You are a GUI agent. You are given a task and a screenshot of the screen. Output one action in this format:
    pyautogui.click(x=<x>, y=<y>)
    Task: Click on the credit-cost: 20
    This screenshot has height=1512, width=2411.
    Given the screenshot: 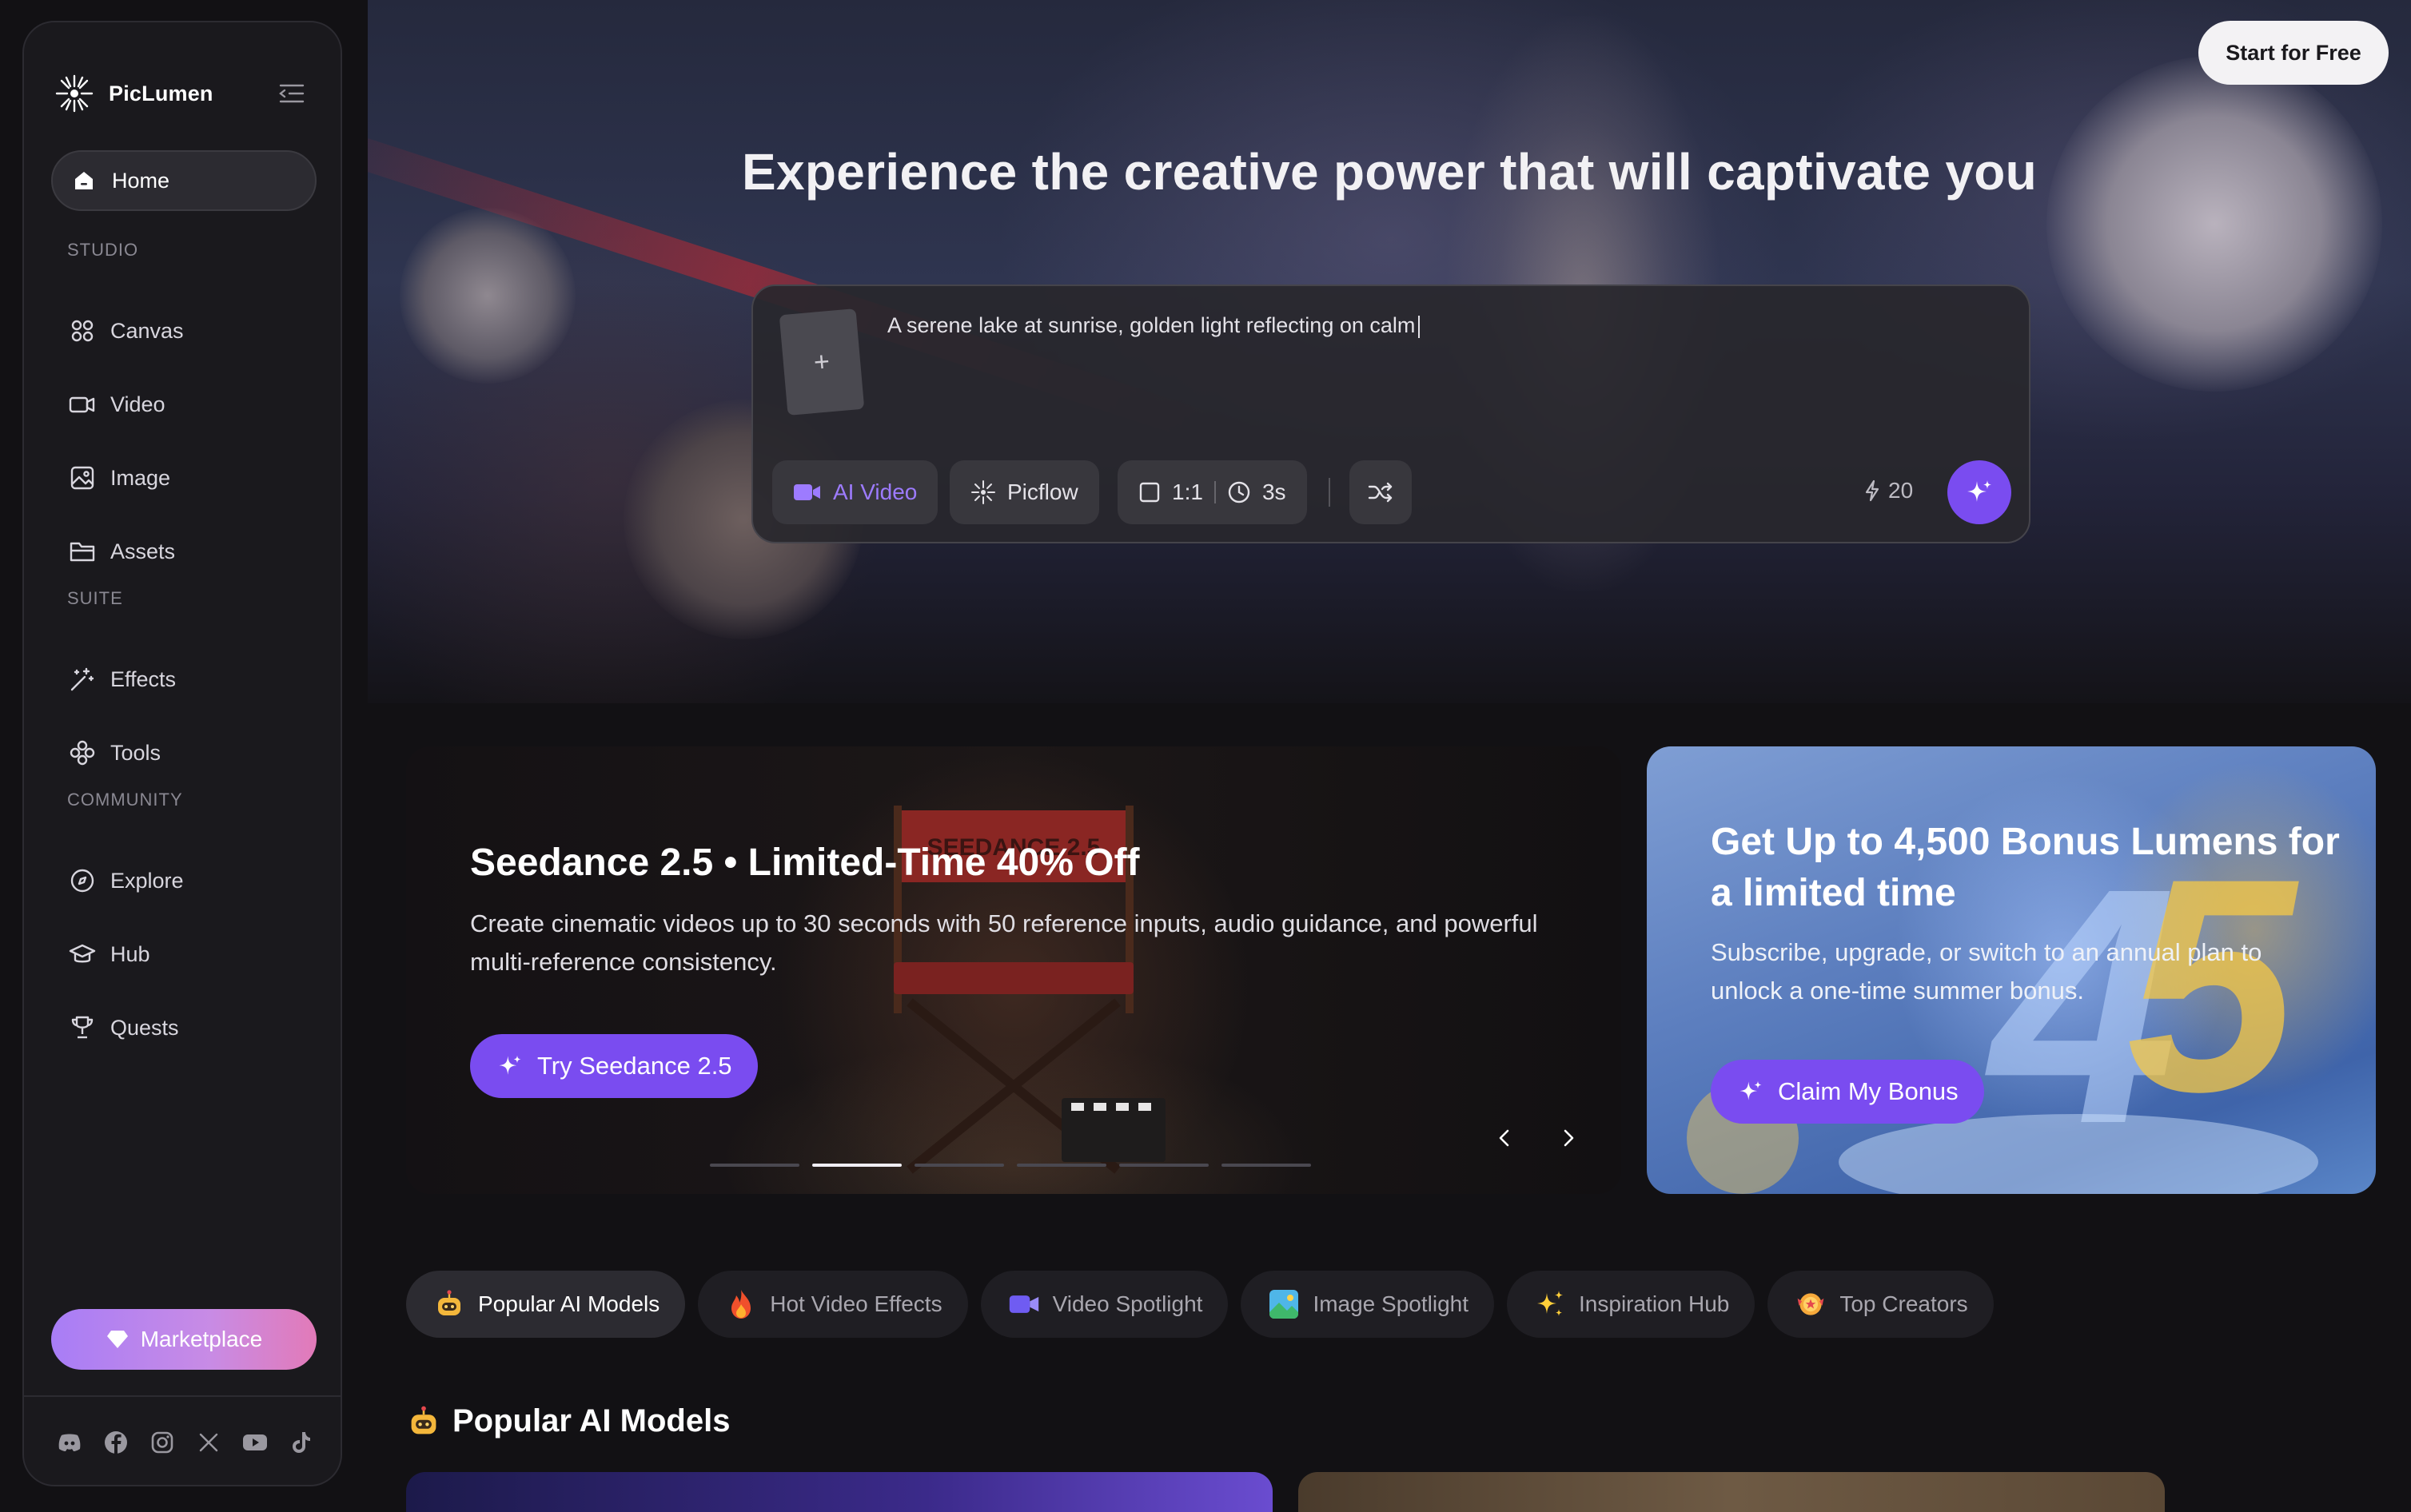 What is the action you would take?
    pyautogui.click(x=1888, y=490)
    